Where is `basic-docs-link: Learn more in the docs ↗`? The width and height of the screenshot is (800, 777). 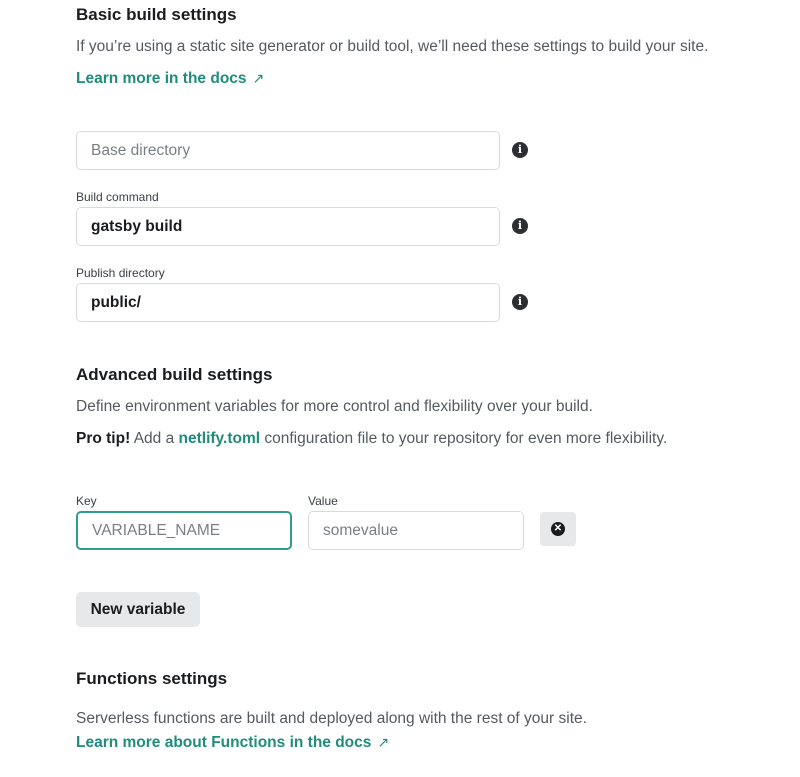 basic-docs-link: Learn more in the docs ↗ is located at coordinates (170, 79).